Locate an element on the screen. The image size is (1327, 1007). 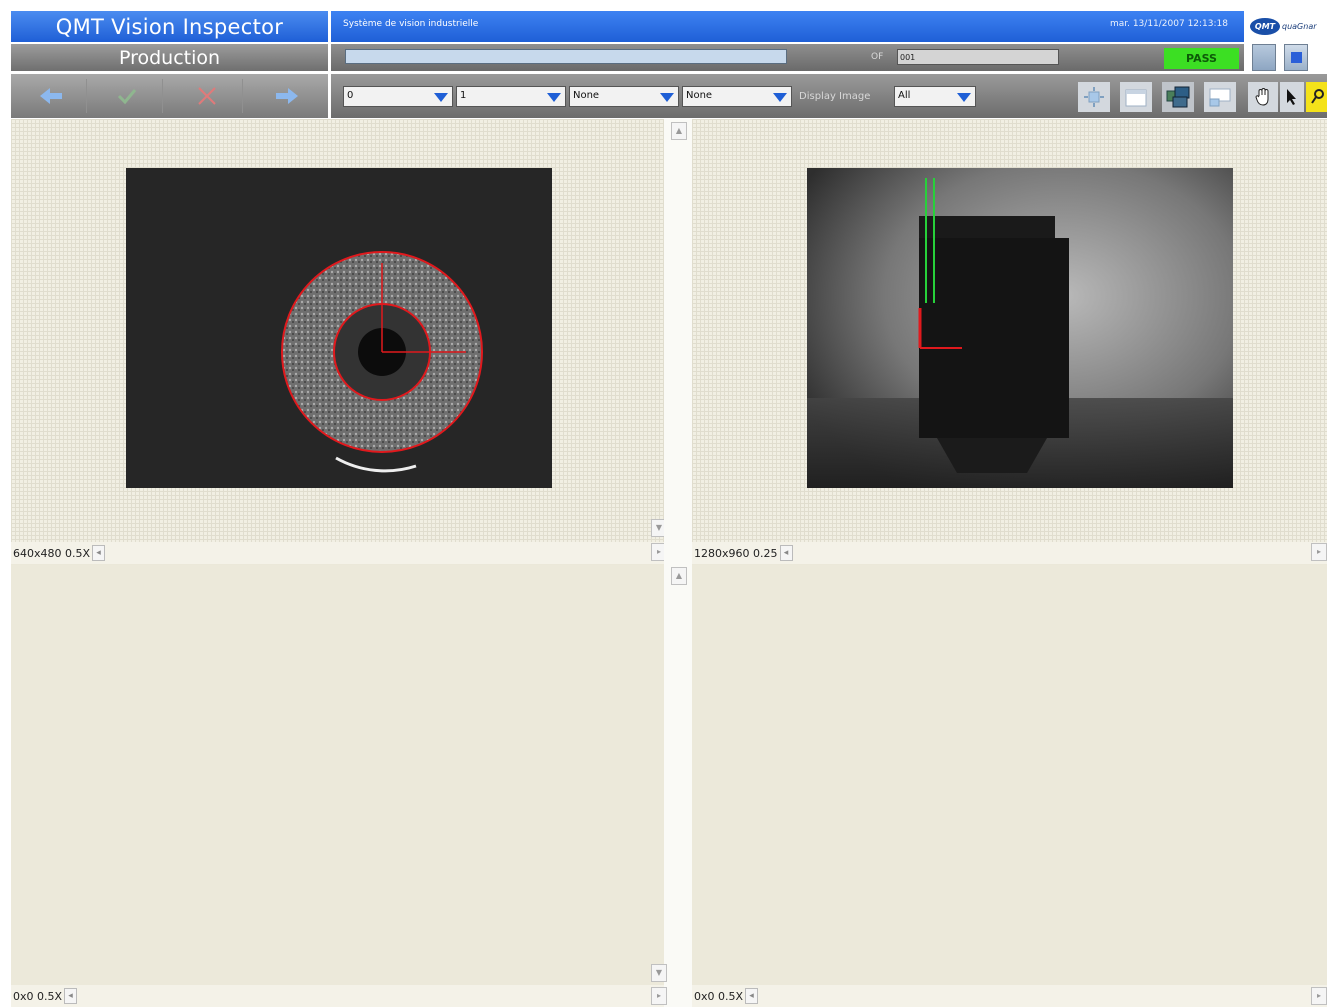
app-title: QMT Vision Inspector is located at coordinates (169, 26).